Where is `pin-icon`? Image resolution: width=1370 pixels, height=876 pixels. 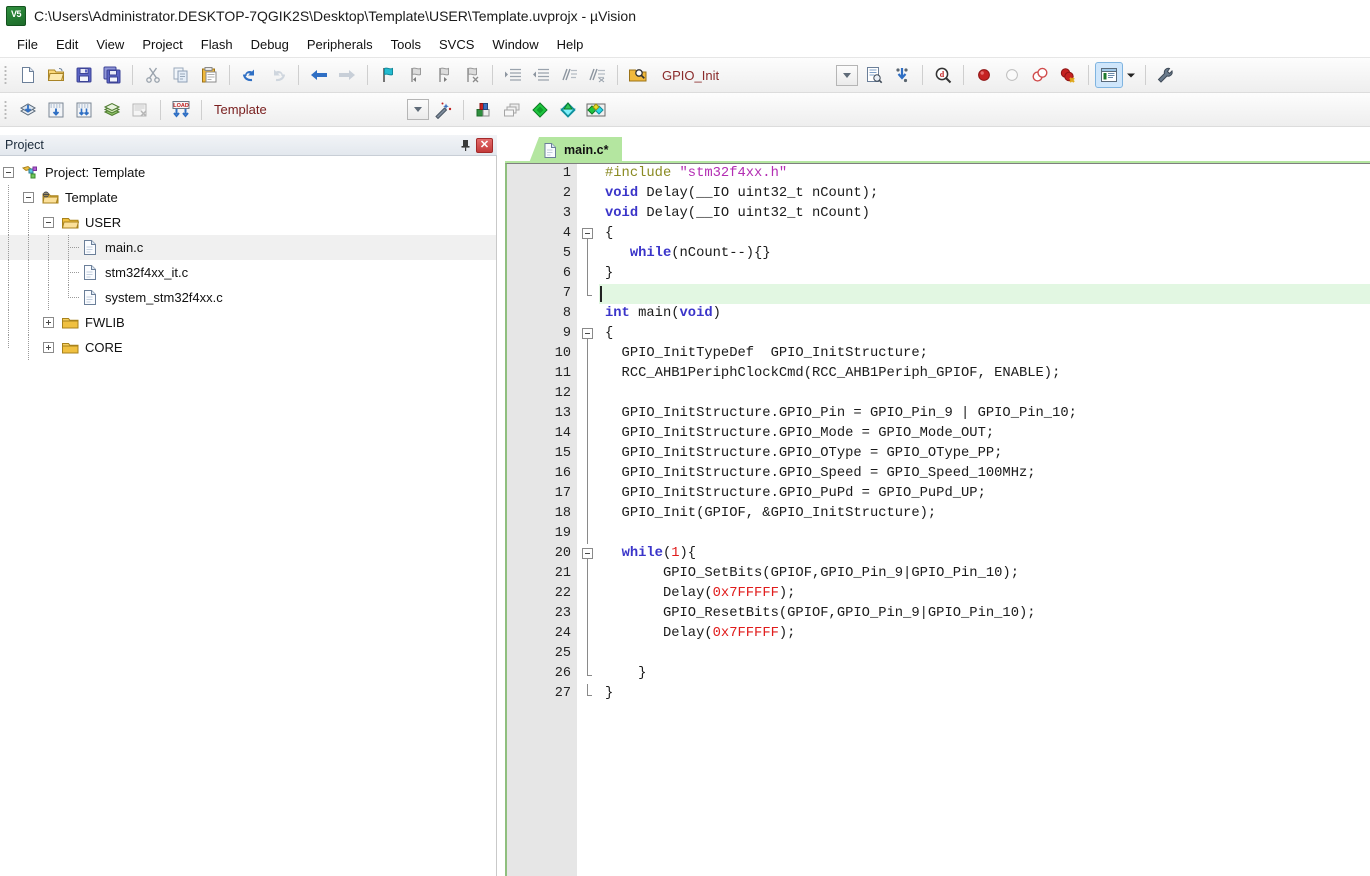 pin-icon is located at coordinates (465, 145).